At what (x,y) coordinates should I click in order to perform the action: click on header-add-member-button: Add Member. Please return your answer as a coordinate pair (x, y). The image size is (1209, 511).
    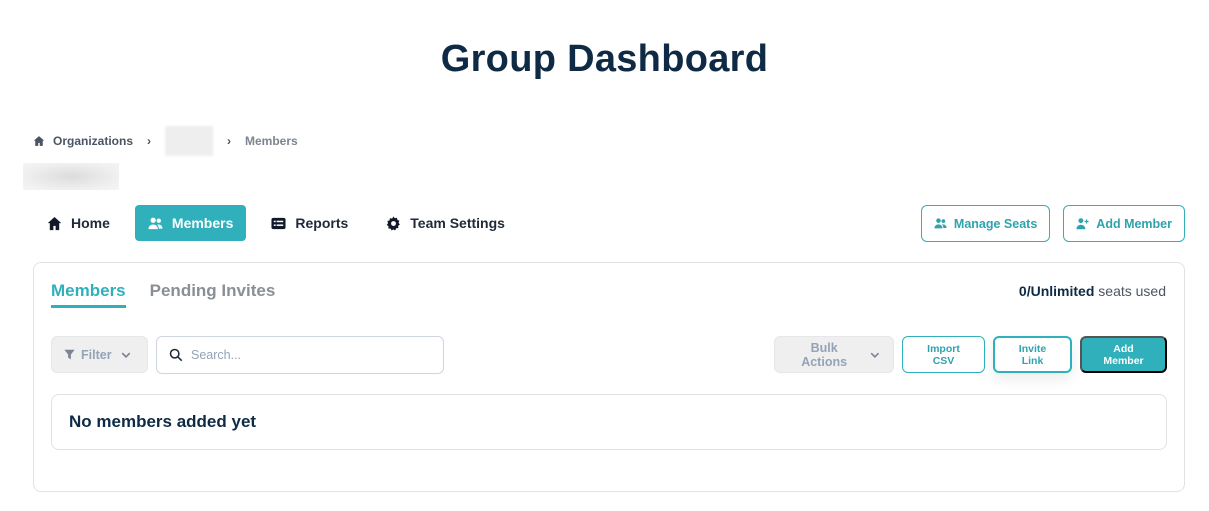
    Looking at the image, I should click on (1124, 223).